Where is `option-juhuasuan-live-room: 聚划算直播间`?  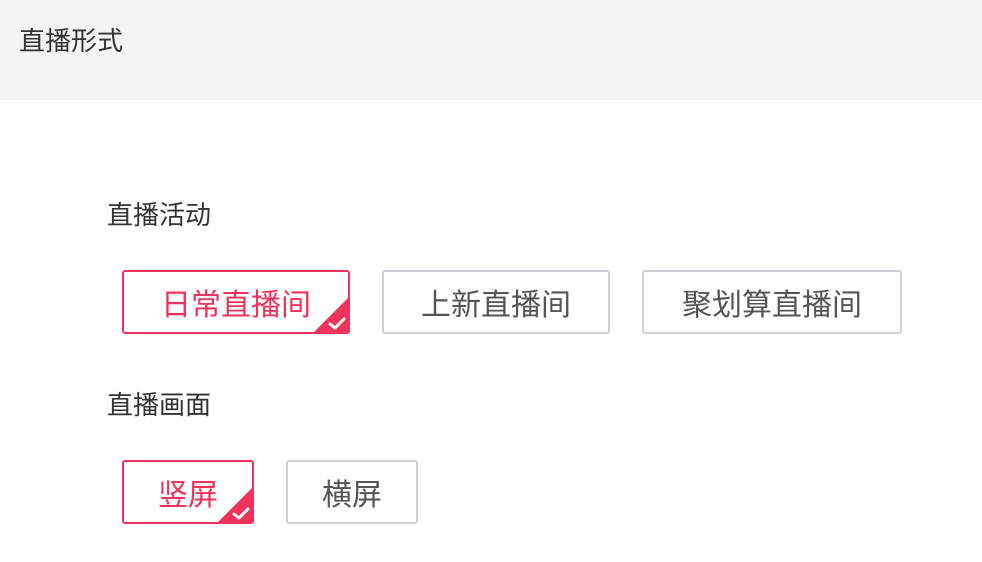 option-juhuasuan-live-room: 聚划算直播间 is located at coordinates (772, 302).